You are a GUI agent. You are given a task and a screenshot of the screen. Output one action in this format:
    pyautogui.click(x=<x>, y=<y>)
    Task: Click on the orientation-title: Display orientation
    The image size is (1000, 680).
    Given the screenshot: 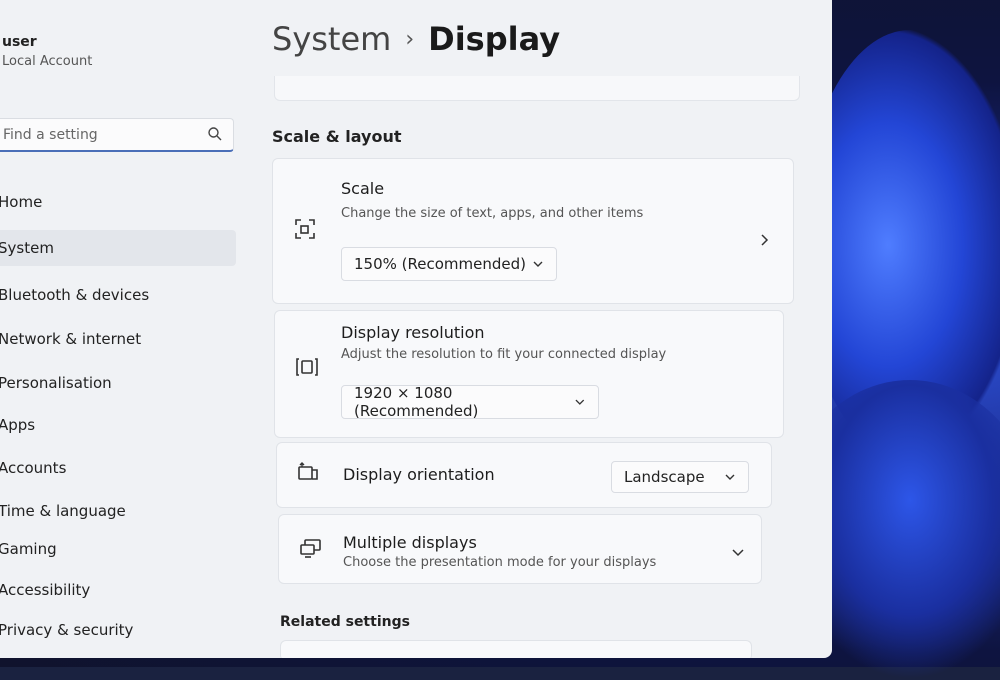 What is the action you would take?
    pyautogui.click(x=419, y=474)
    